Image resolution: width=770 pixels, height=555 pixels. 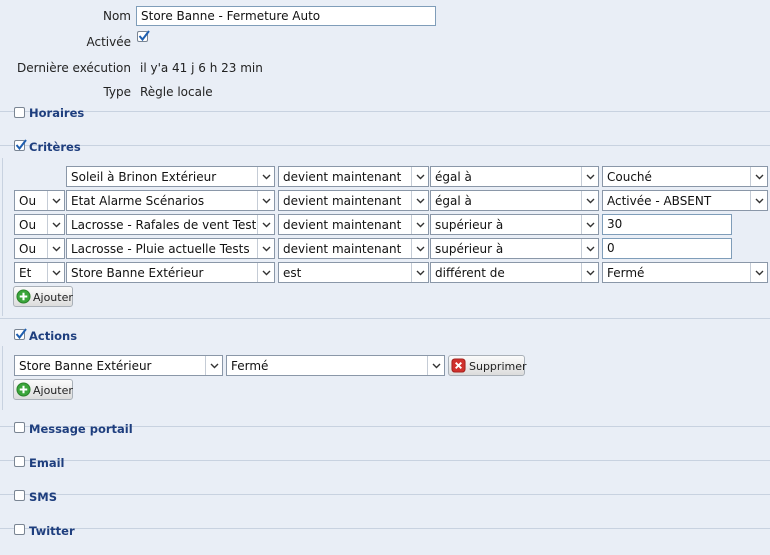 What do you see at coordinates (498, 366) in the screenshot?
I see `delete-action-label: Supprimer` at bounding box center [498, 366].